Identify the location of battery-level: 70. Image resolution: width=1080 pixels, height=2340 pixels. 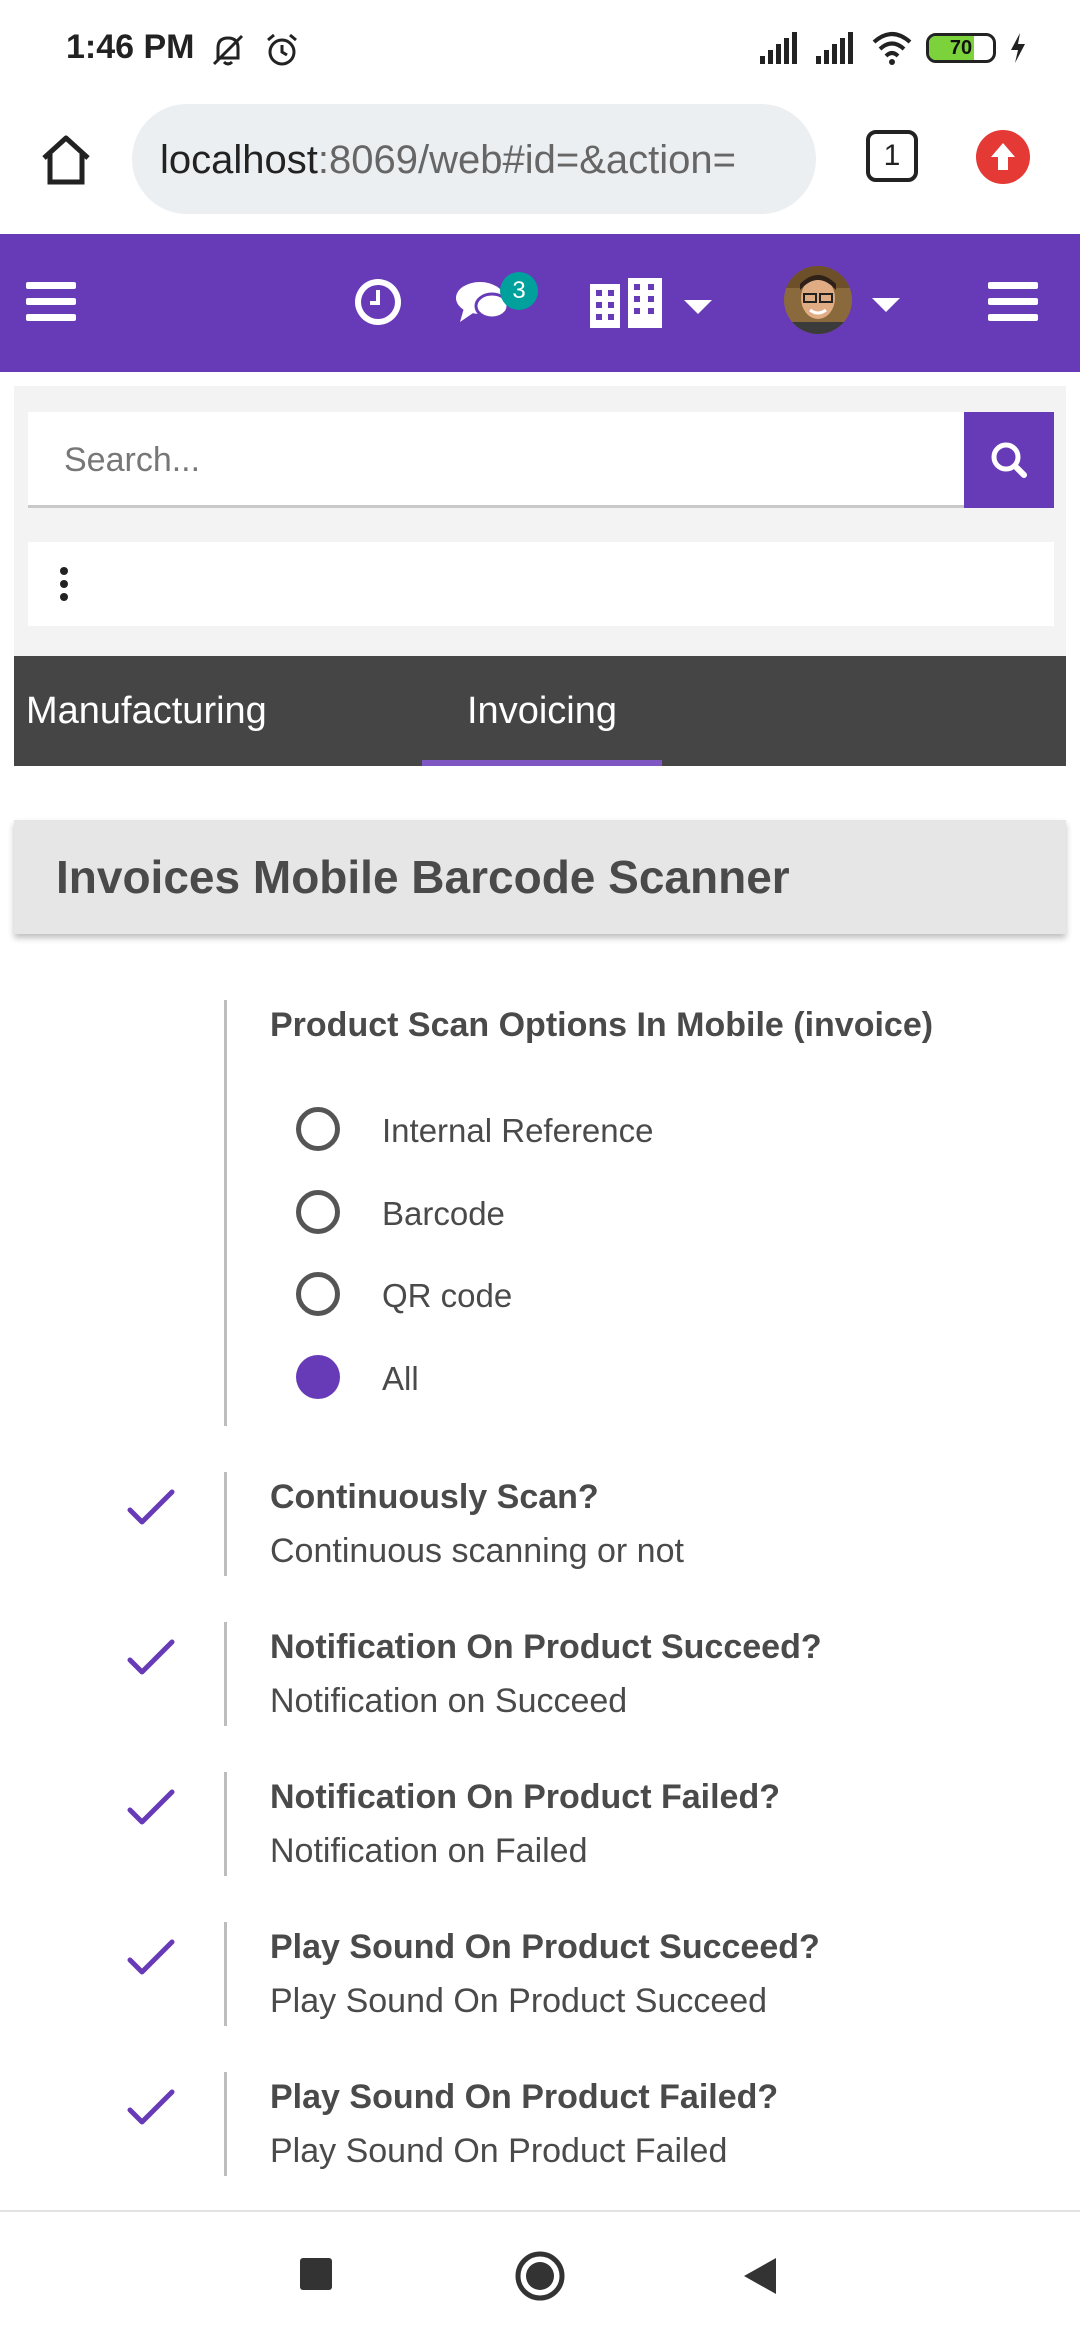
(961, 48).